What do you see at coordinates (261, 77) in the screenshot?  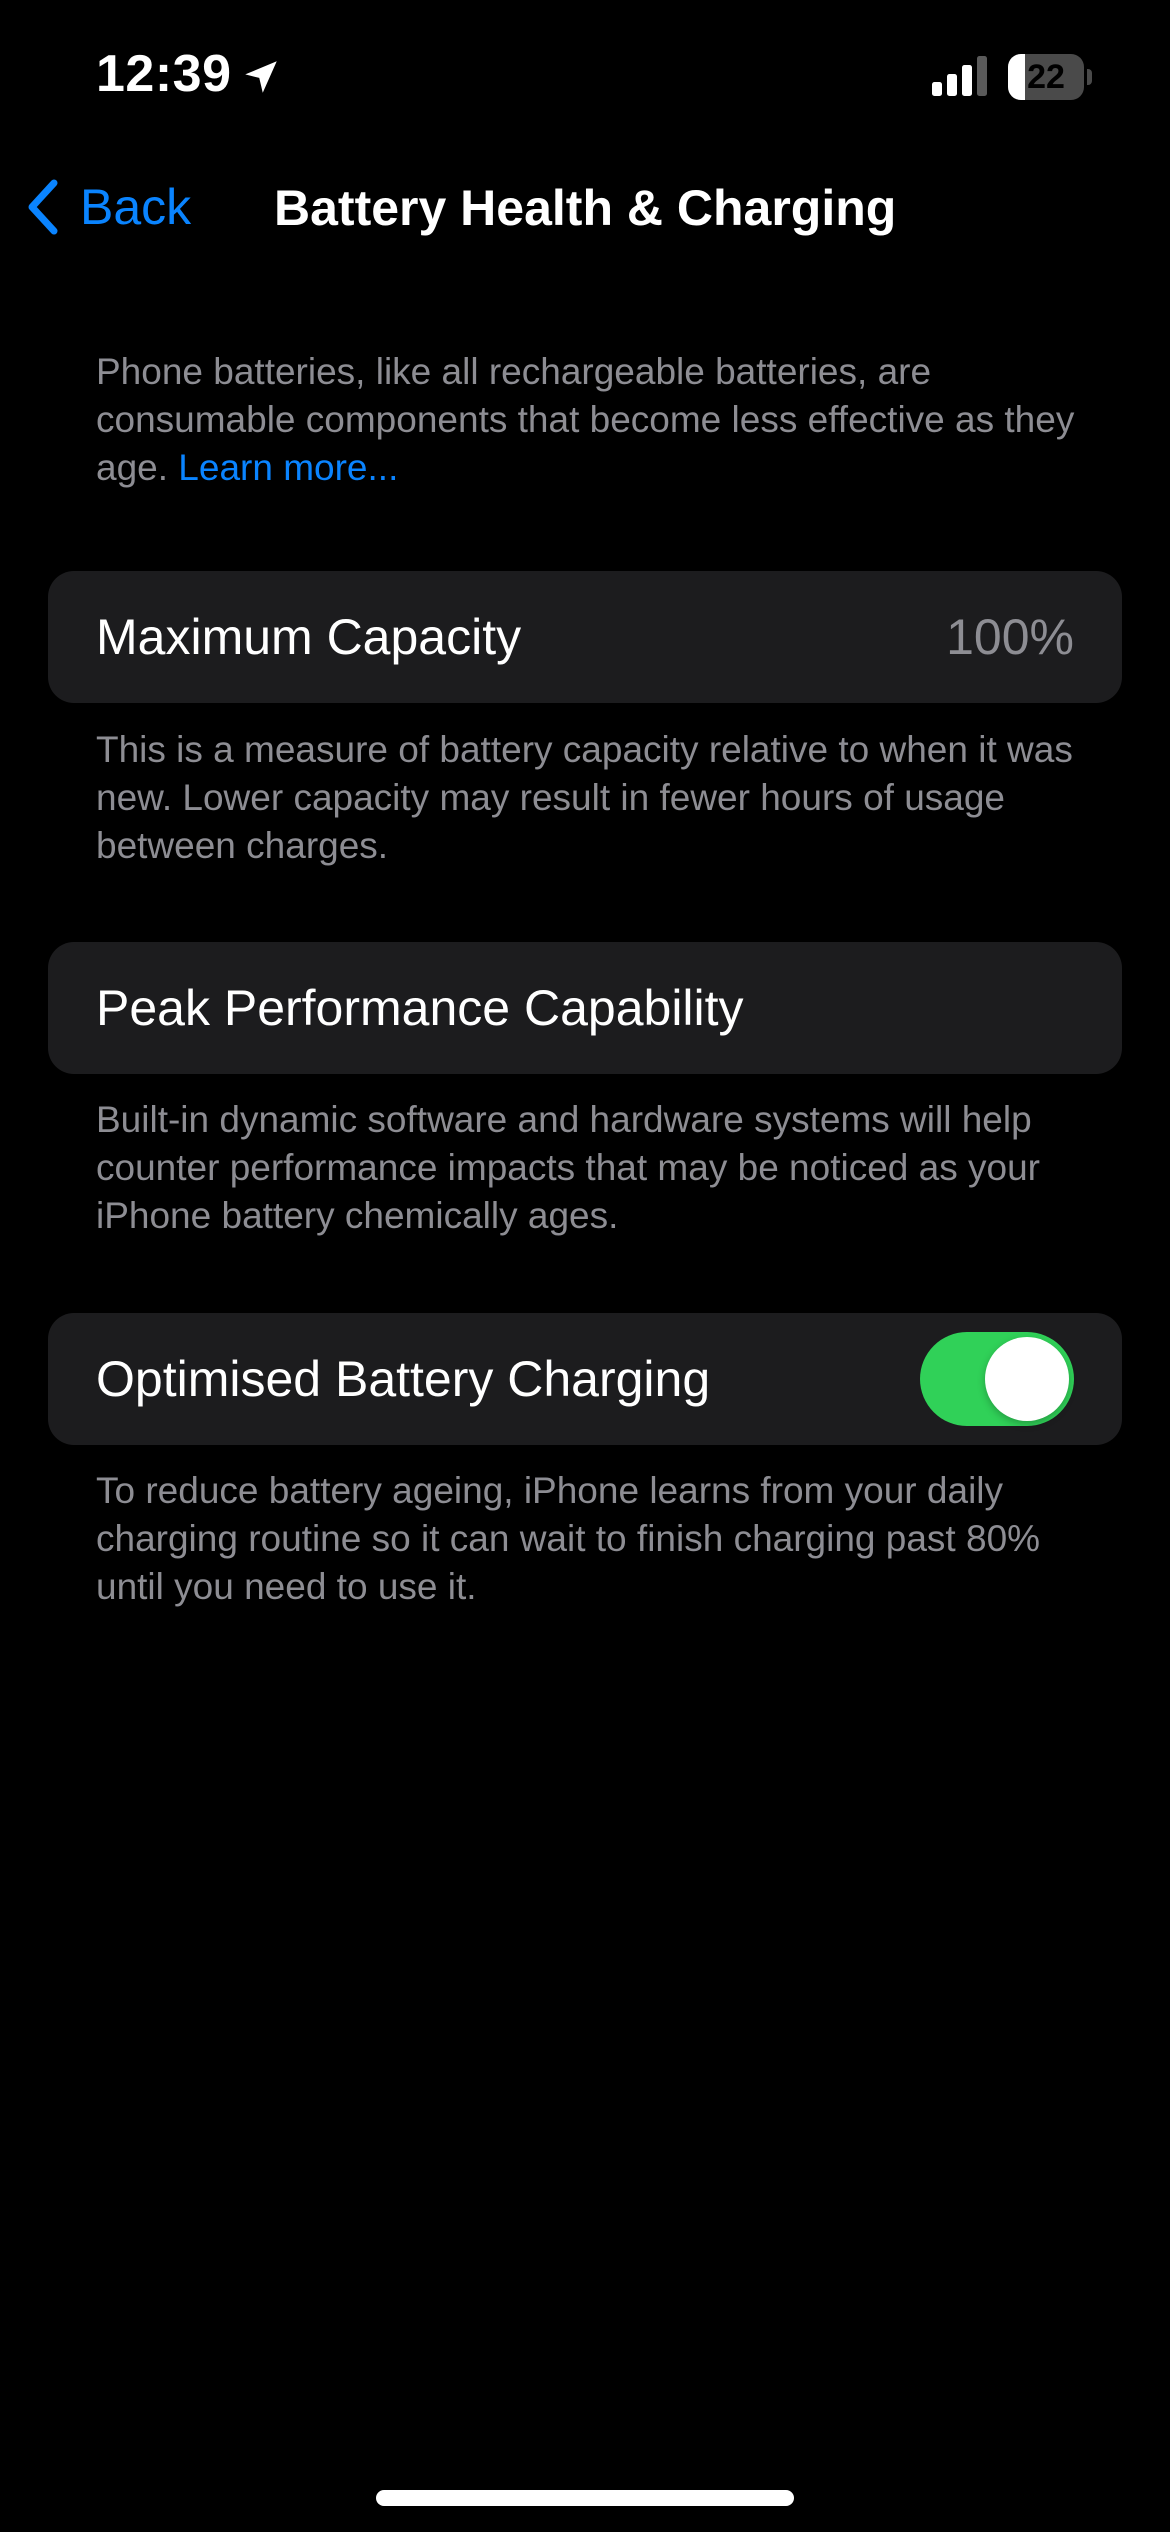 I see `location-arrow-icon` at bounding box center [261, 77].